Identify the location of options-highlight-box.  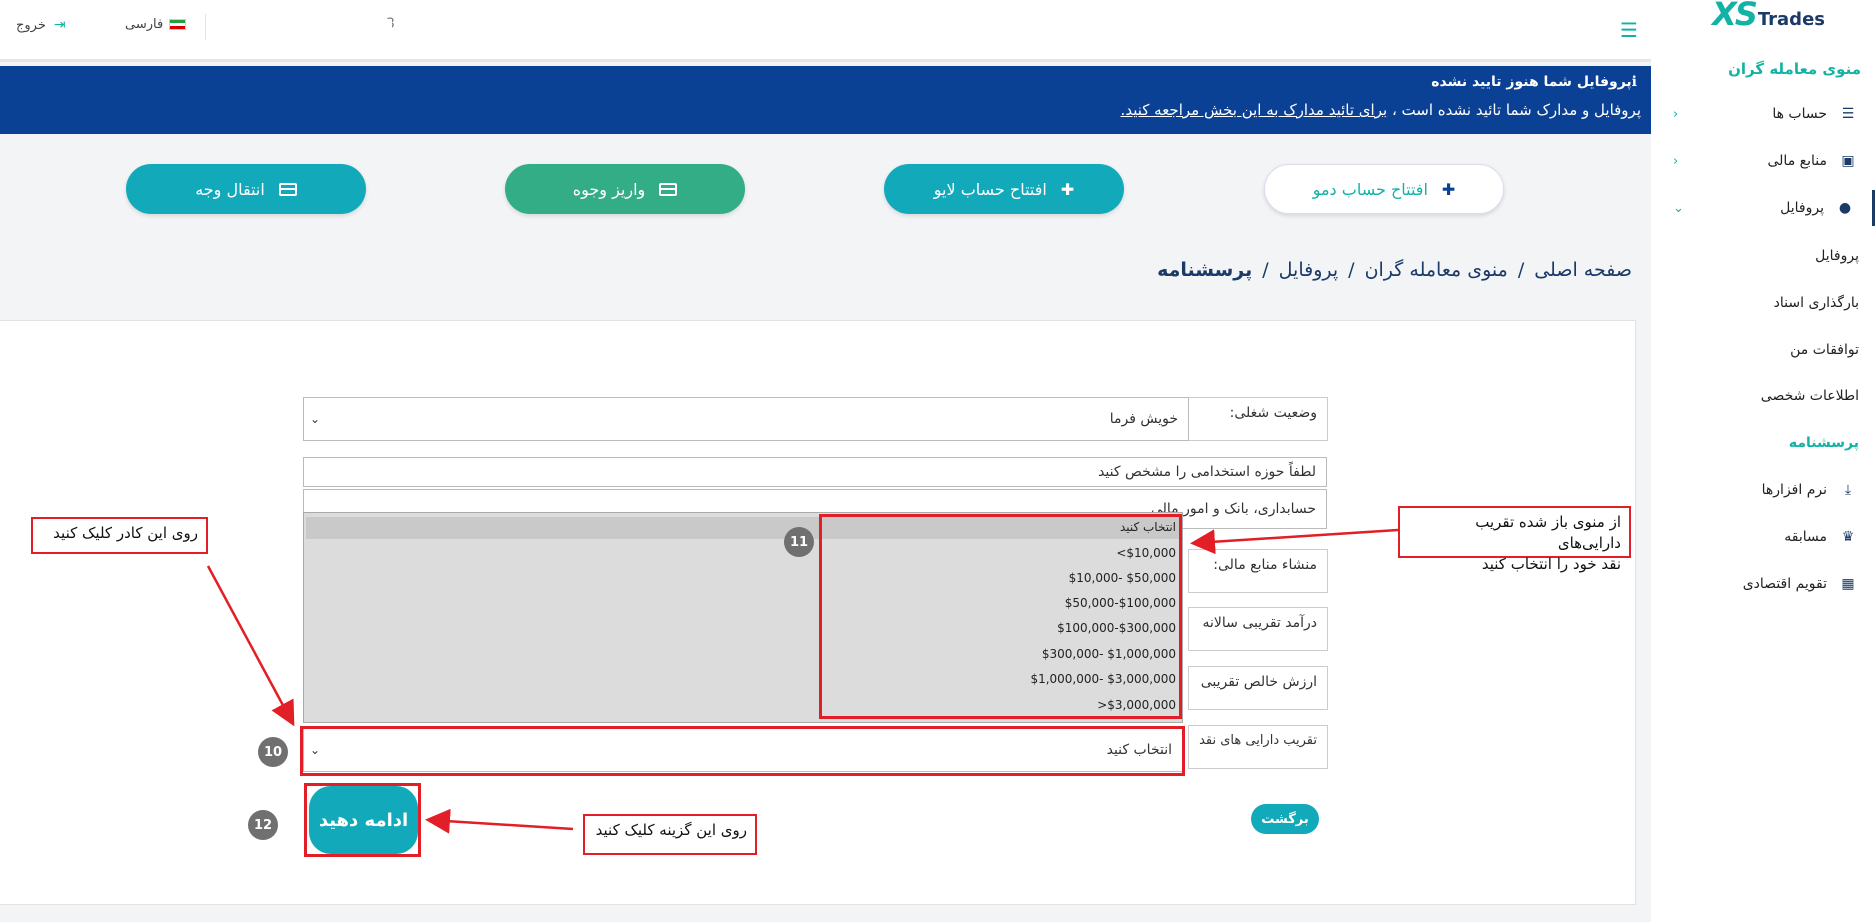
(1000, 616).